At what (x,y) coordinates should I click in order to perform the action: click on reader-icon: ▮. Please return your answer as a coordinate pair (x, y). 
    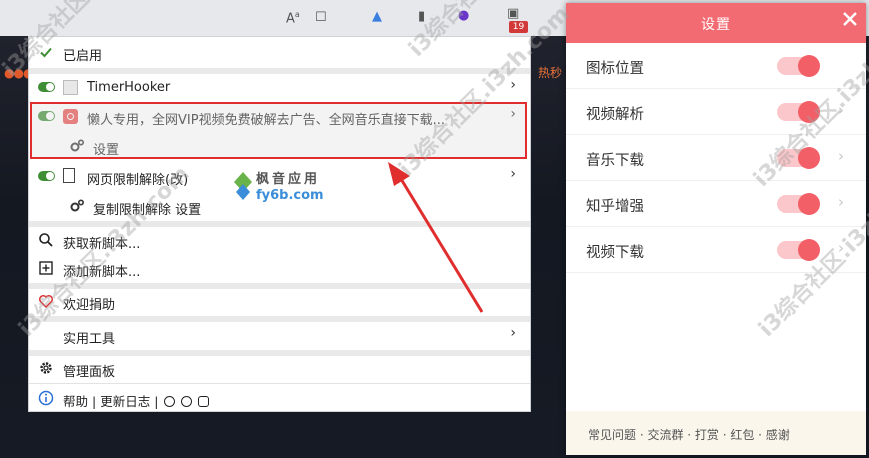
    Looking at the image, I should click on (421, 16).